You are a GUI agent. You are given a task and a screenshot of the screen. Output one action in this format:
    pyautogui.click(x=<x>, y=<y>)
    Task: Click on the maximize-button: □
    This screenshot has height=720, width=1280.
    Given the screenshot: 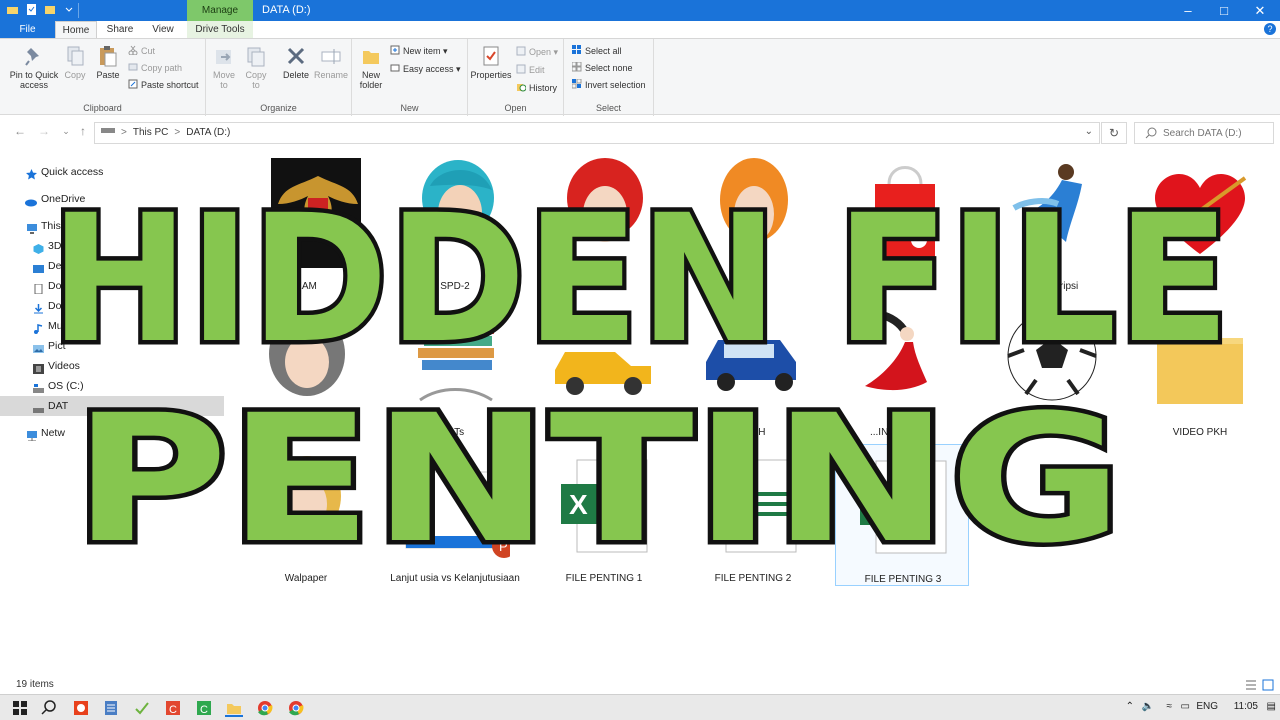 What is the action you would take?
    pyautogui.click(x=1224, y=10)
    